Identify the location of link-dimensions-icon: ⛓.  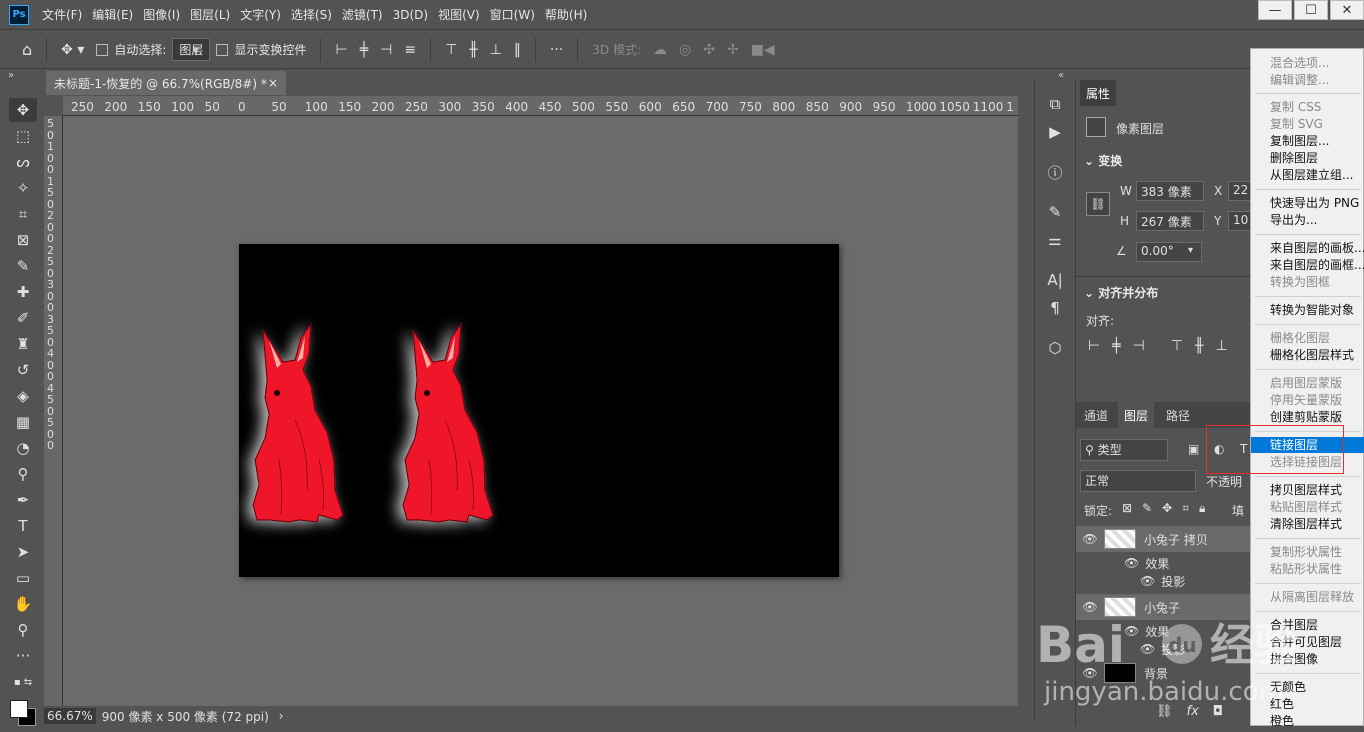
(1098, 204).